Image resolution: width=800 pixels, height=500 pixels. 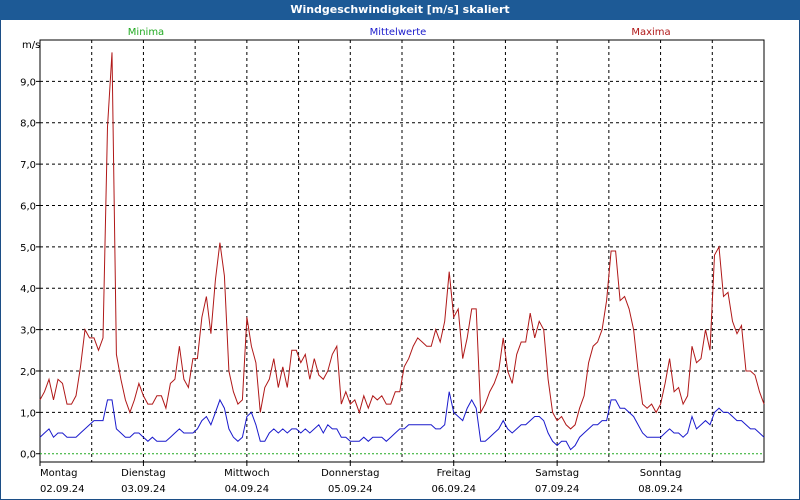 What do you see at coordinates (143, 489) in the screenshot?
I see `x-label-date: 03.09.24` at bounding box center [143, 489].